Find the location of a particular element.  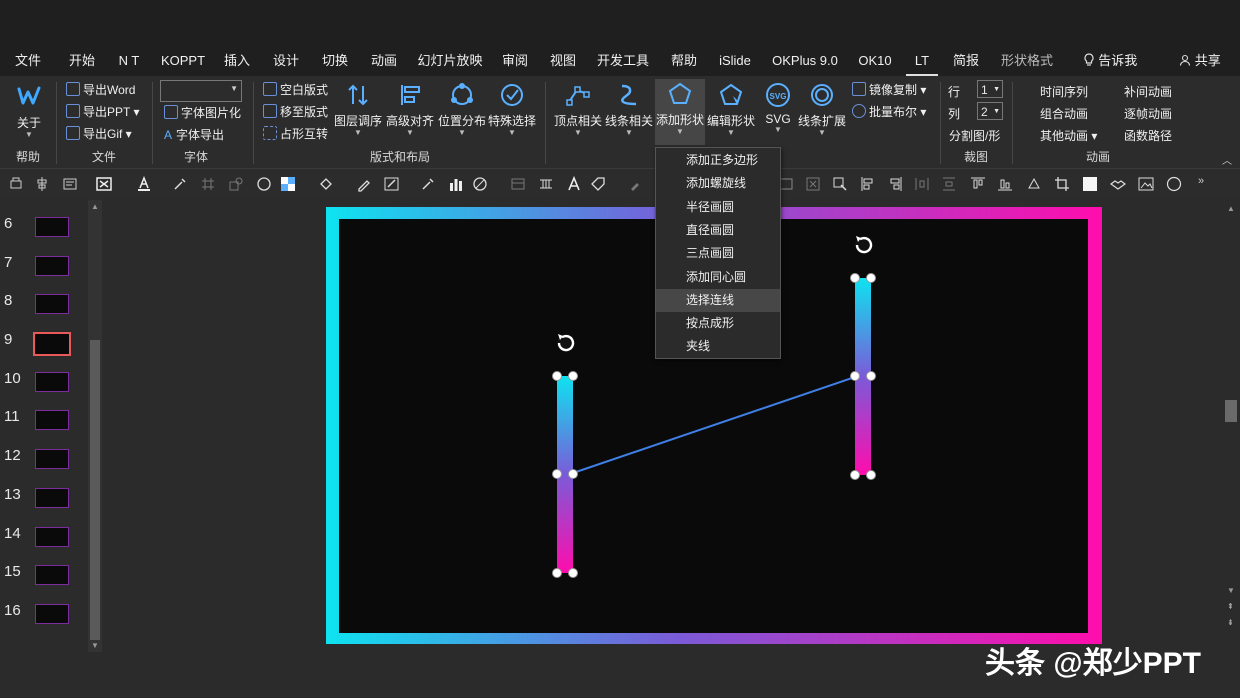

watermark: 头条 @郑少PPT is located at coordinates (1093, 663).